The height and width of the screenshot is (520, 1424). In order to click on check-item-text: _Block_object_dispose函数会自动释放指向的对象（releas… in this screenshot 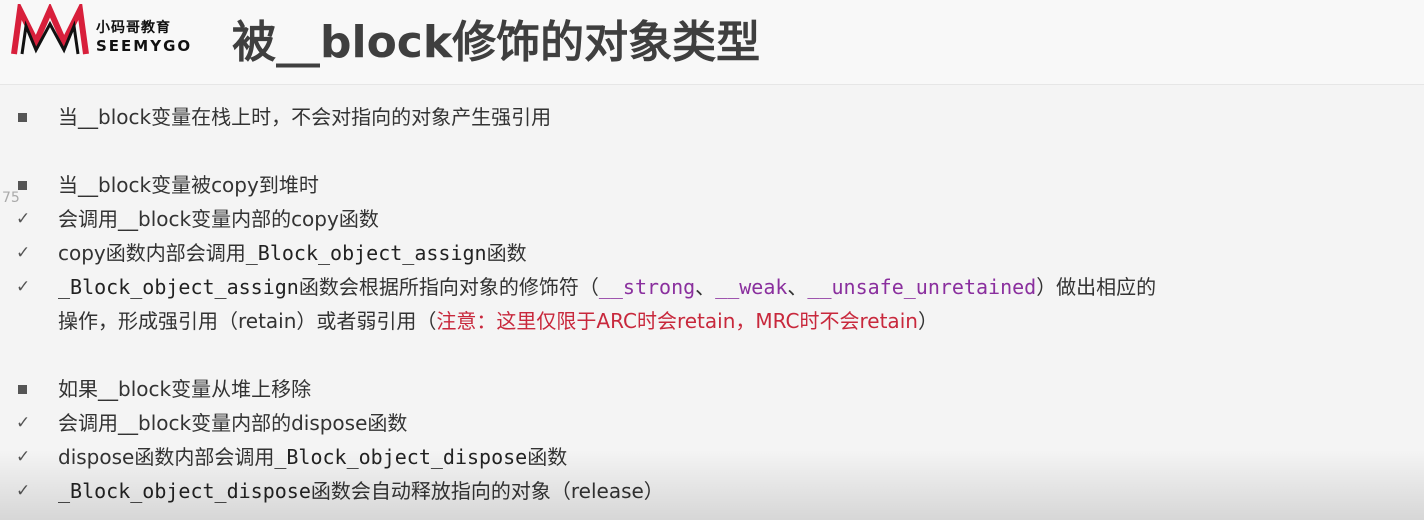, I will do `click(361, 491)`.